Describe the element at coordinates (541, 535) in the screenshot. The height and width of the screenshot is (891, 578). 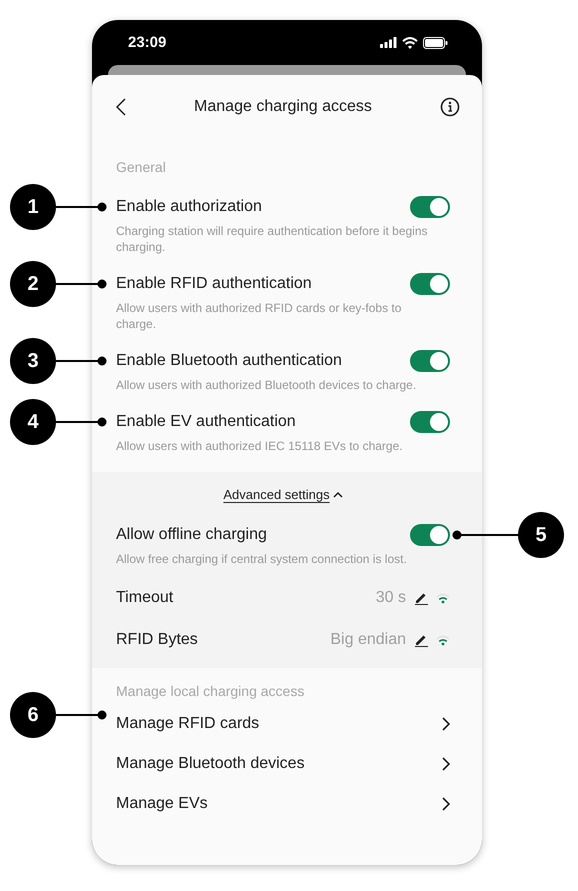
I see `callout-number: 5` at that location.